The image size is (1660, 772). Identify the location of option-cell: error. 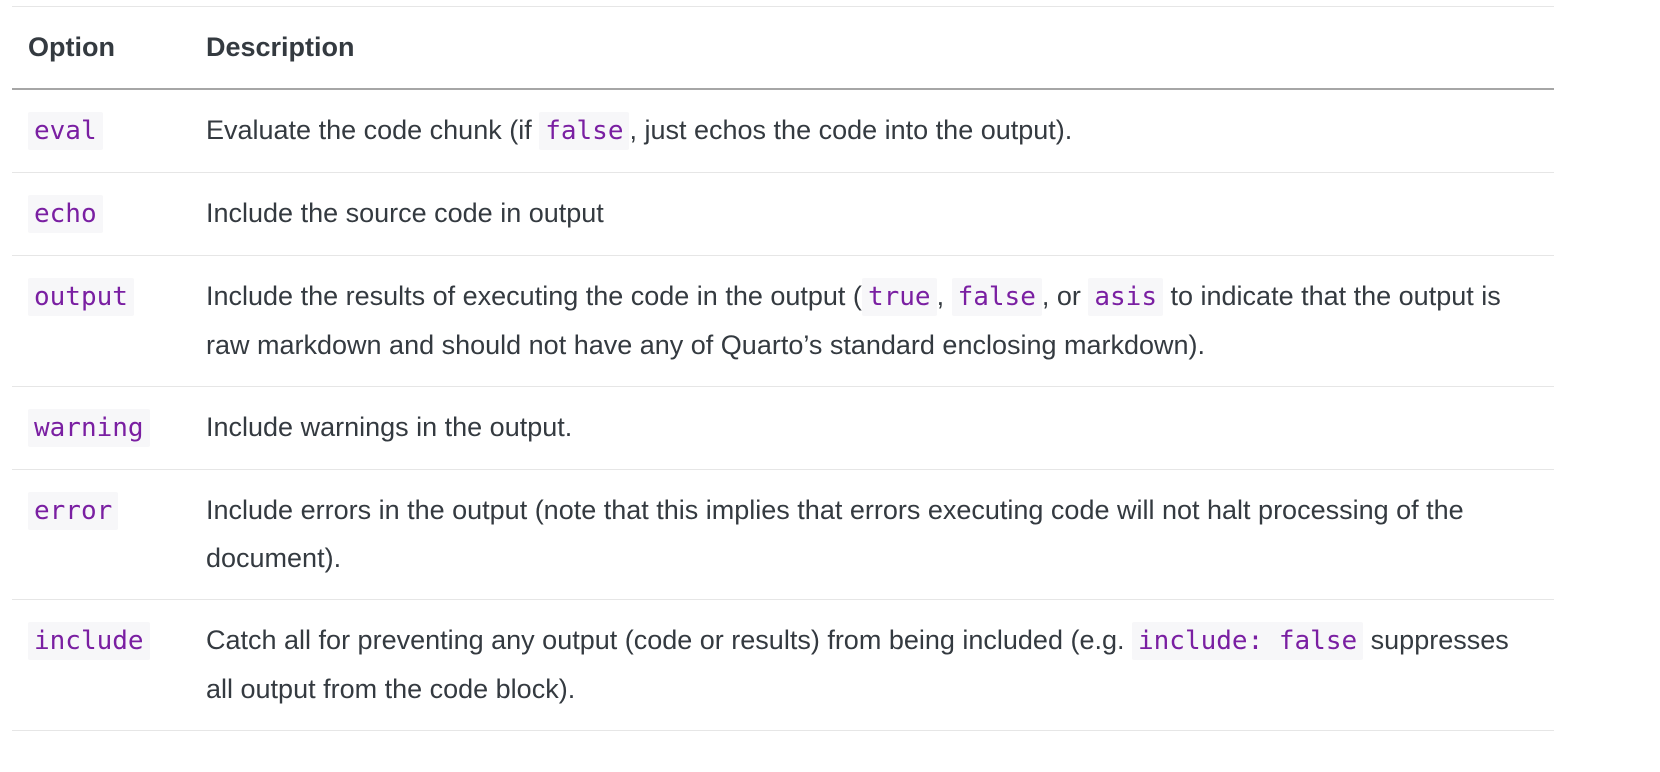
(101, 534).